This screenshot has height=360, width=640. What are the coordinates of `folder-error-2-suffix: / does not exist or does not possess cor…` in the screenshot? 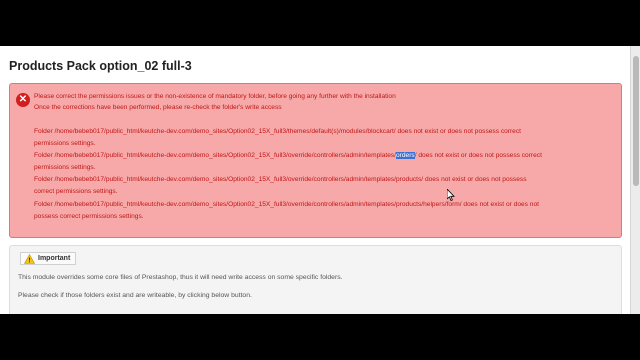 It's located at (478, 155).